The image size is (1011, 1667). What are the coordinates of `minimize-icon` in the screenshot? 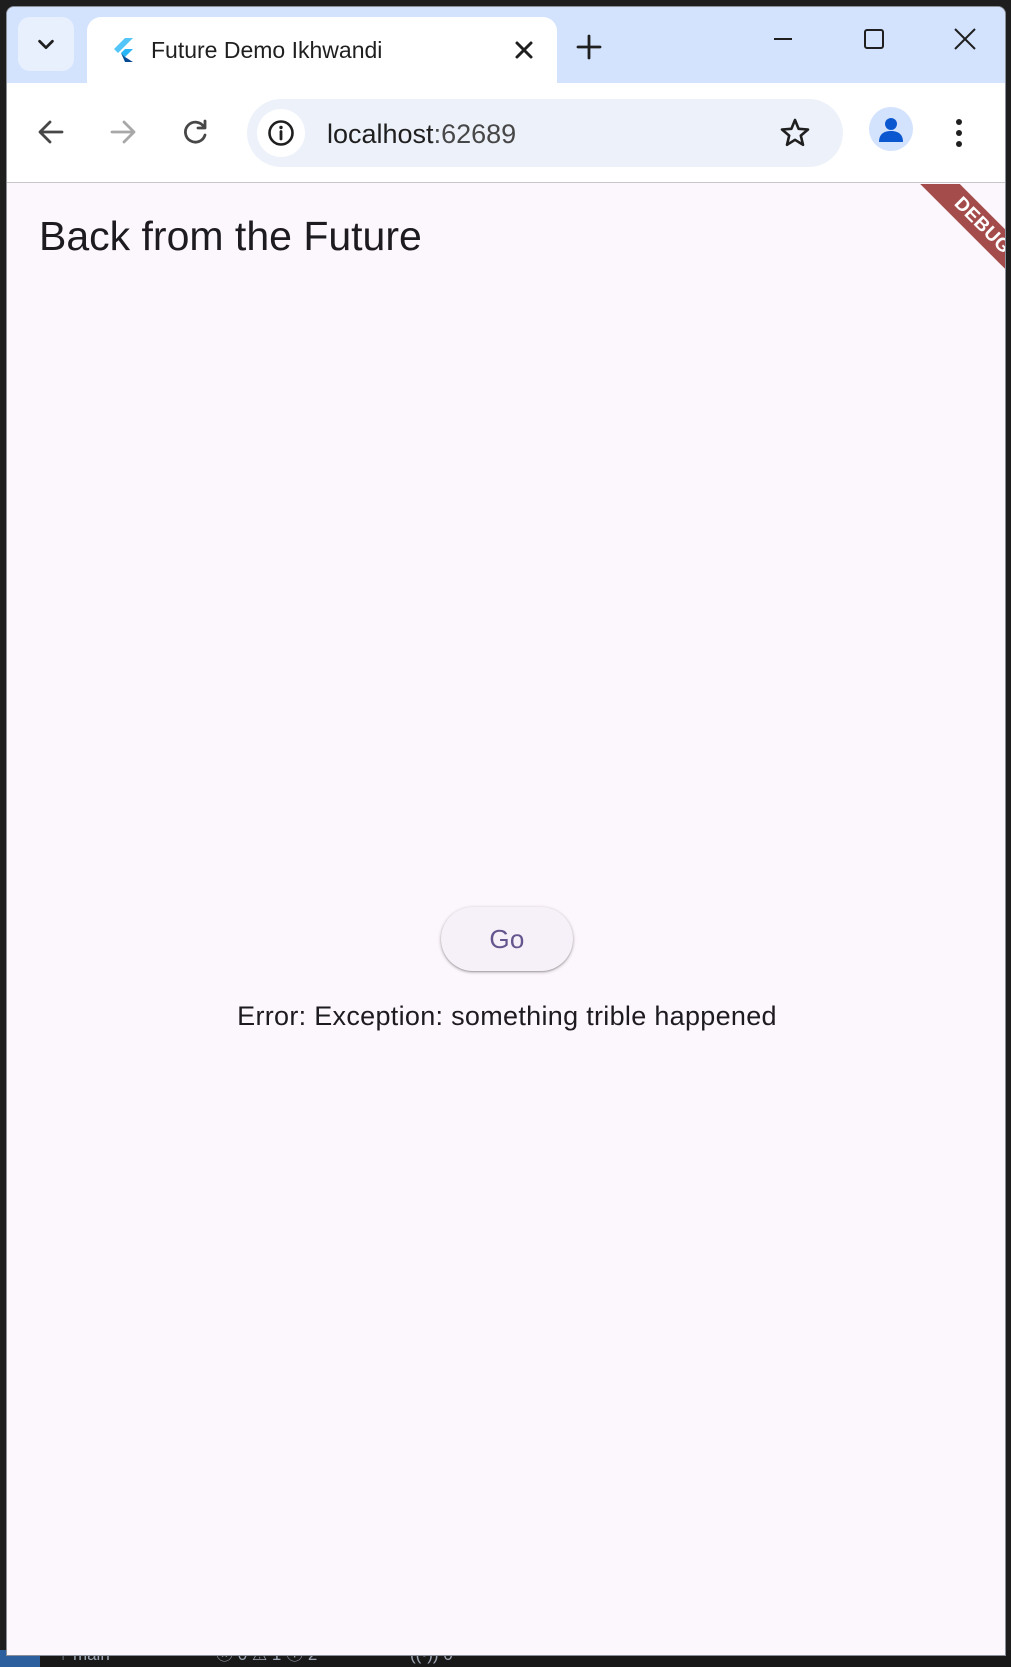 It's located at (783, 39).